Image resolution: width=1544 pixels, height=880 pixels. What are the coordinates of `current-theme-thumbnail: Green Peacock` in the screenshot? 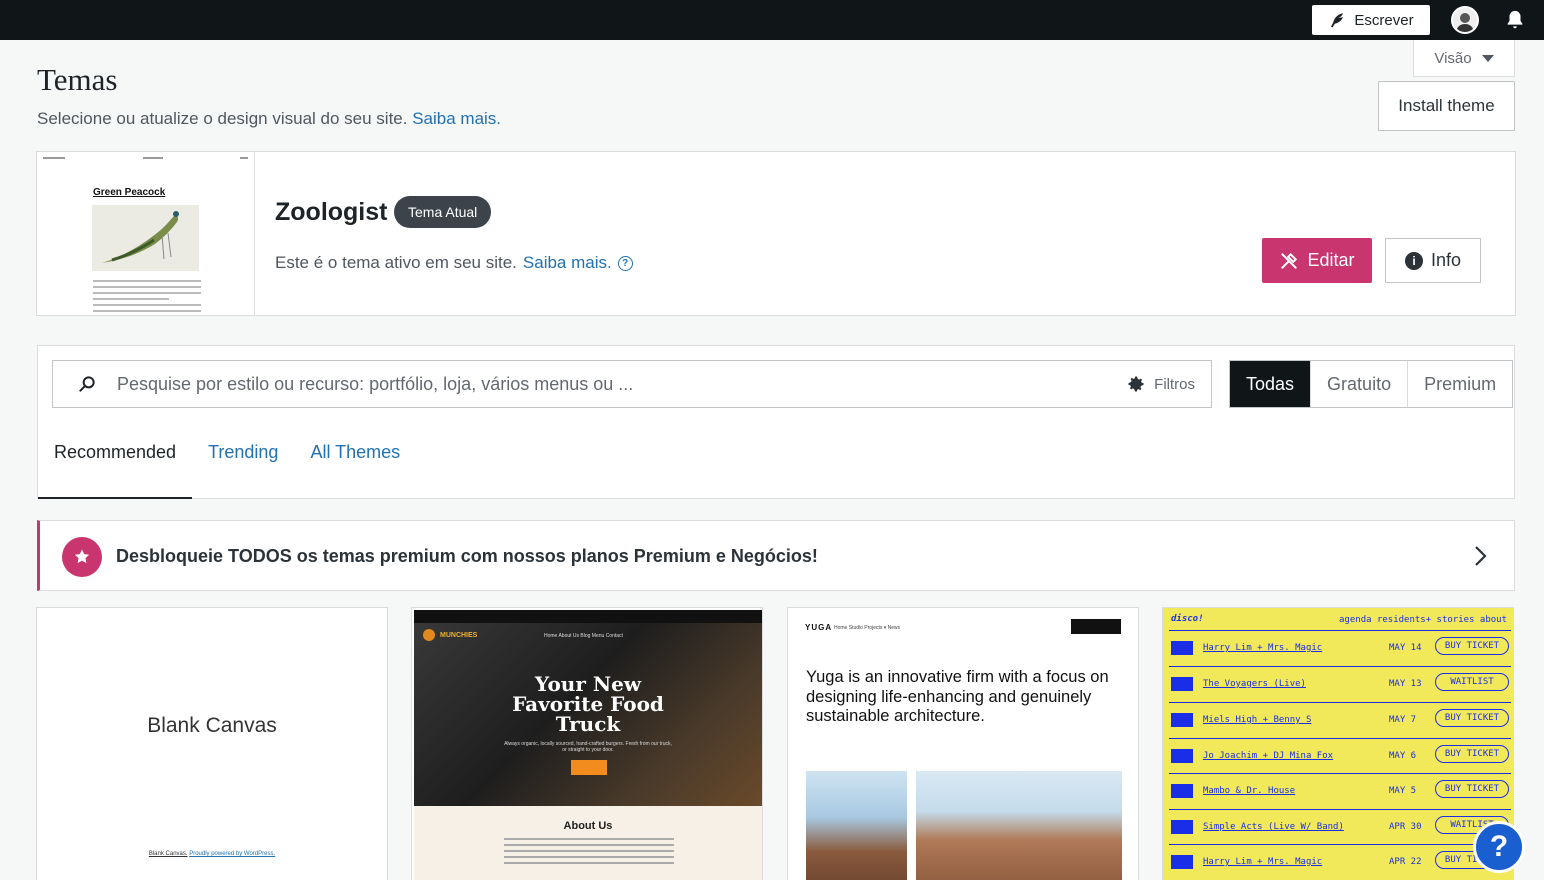 It's located at (146, 233).